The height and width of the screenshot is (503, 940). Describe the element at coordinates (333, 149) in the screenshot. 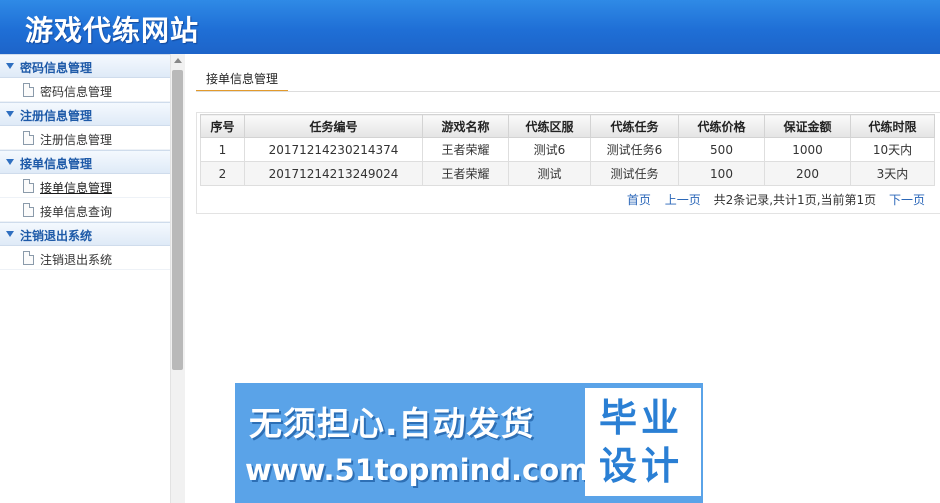

I see `table-cell: 20171214230214374` at that location.